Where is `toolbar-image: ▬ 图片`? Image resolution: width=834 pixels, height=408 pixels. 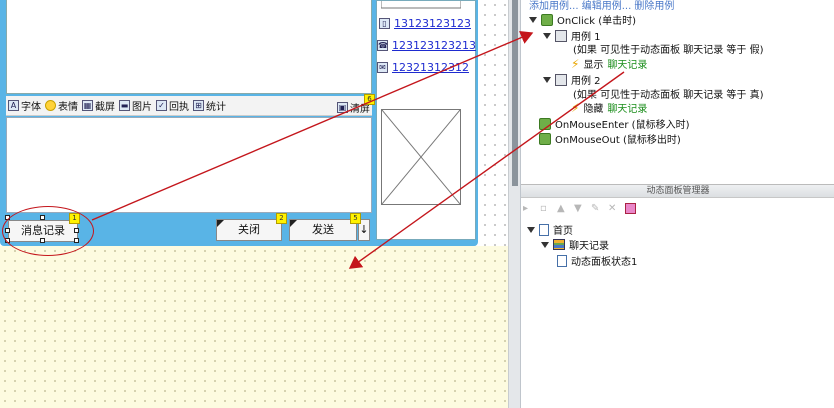
toolbar-image: ▬ 图片 is located at coordinates (135, 105).